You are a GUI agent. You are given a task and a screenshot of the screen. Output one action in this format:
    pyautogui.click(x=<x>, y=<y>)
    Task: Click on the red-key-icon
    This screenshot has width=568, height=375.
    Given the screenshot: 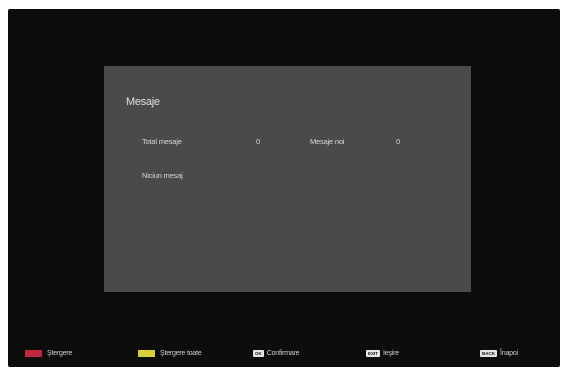 What is the action you would take?
    pyautogui.click(x=33, y=353)
    